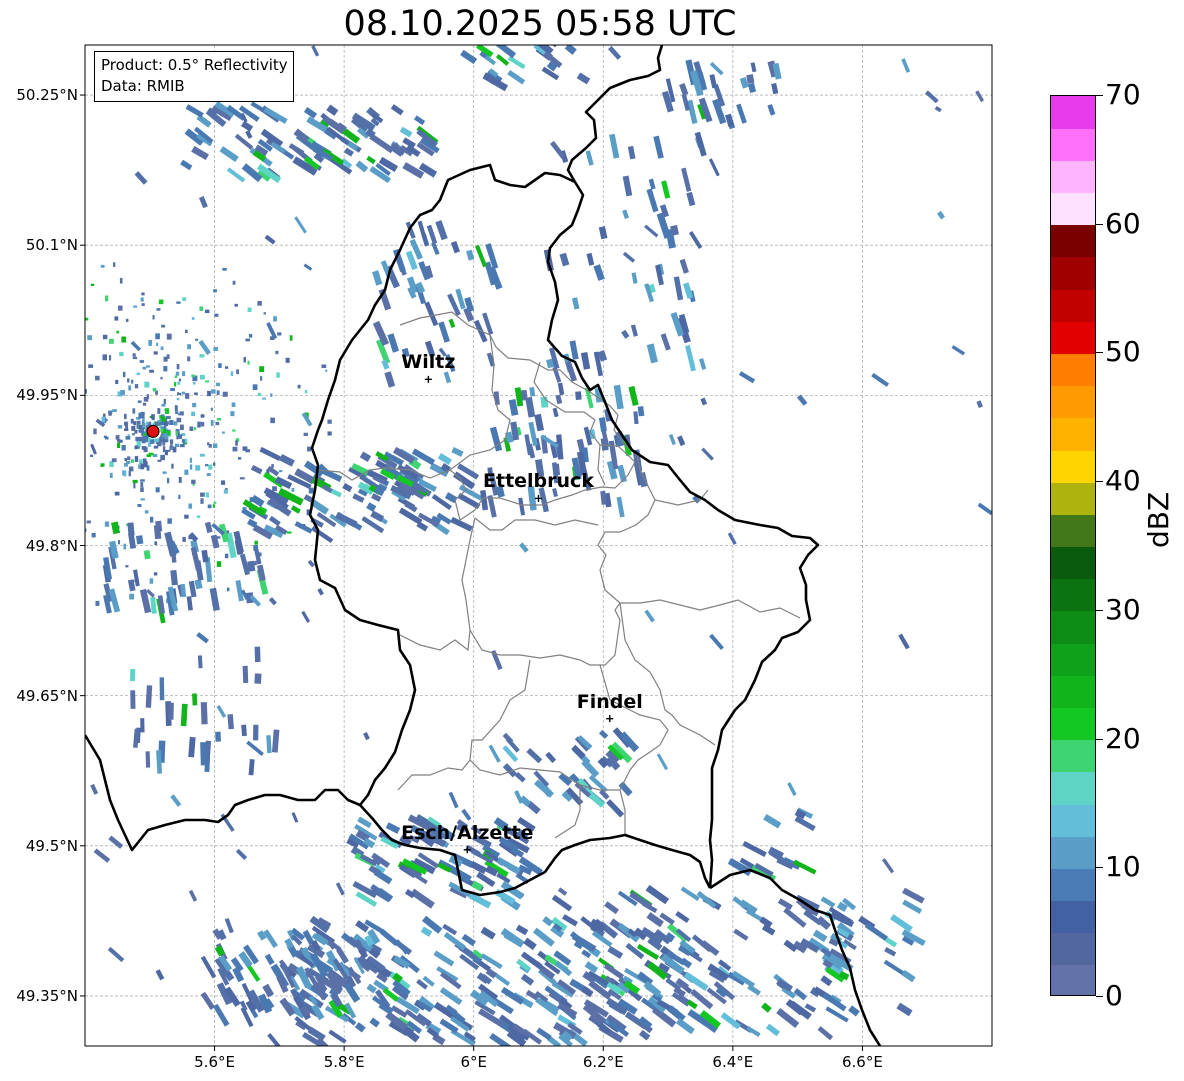  What do you see at coordinates (473, 1062) in the screenshot?
I see `lon-tick-label: 6°E` at bounding box center [473, 1062].